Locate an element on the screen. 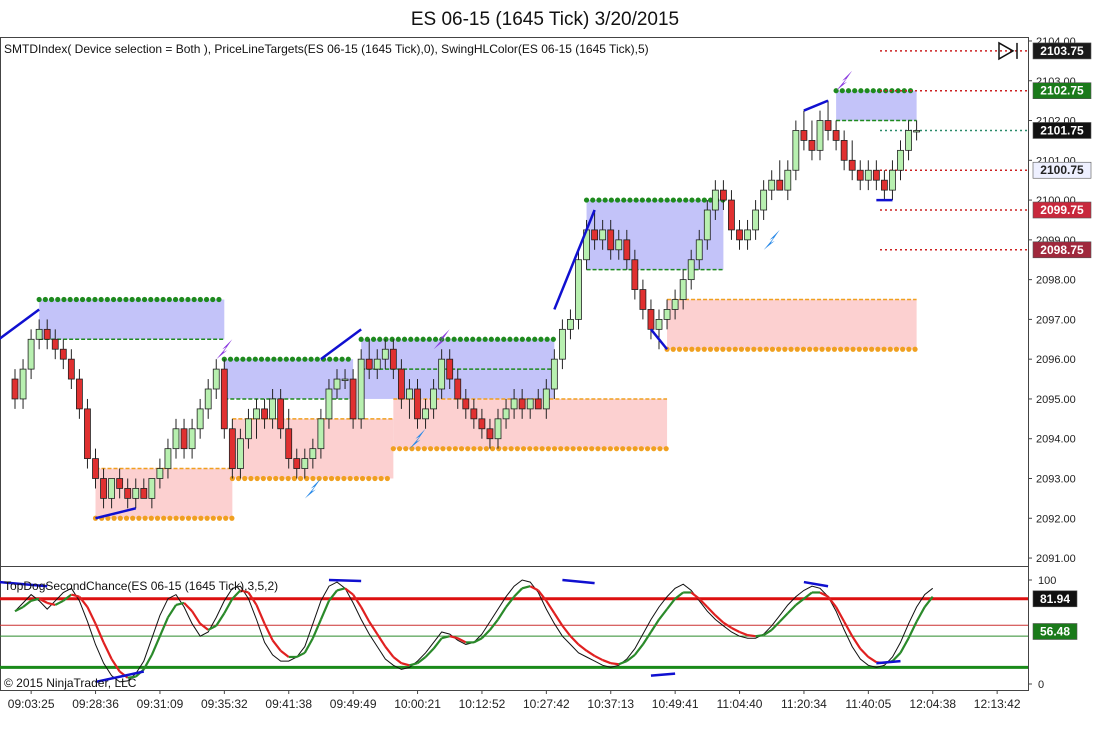  time-tick-label: 09:03:25 is located at coordinates (31, 704).